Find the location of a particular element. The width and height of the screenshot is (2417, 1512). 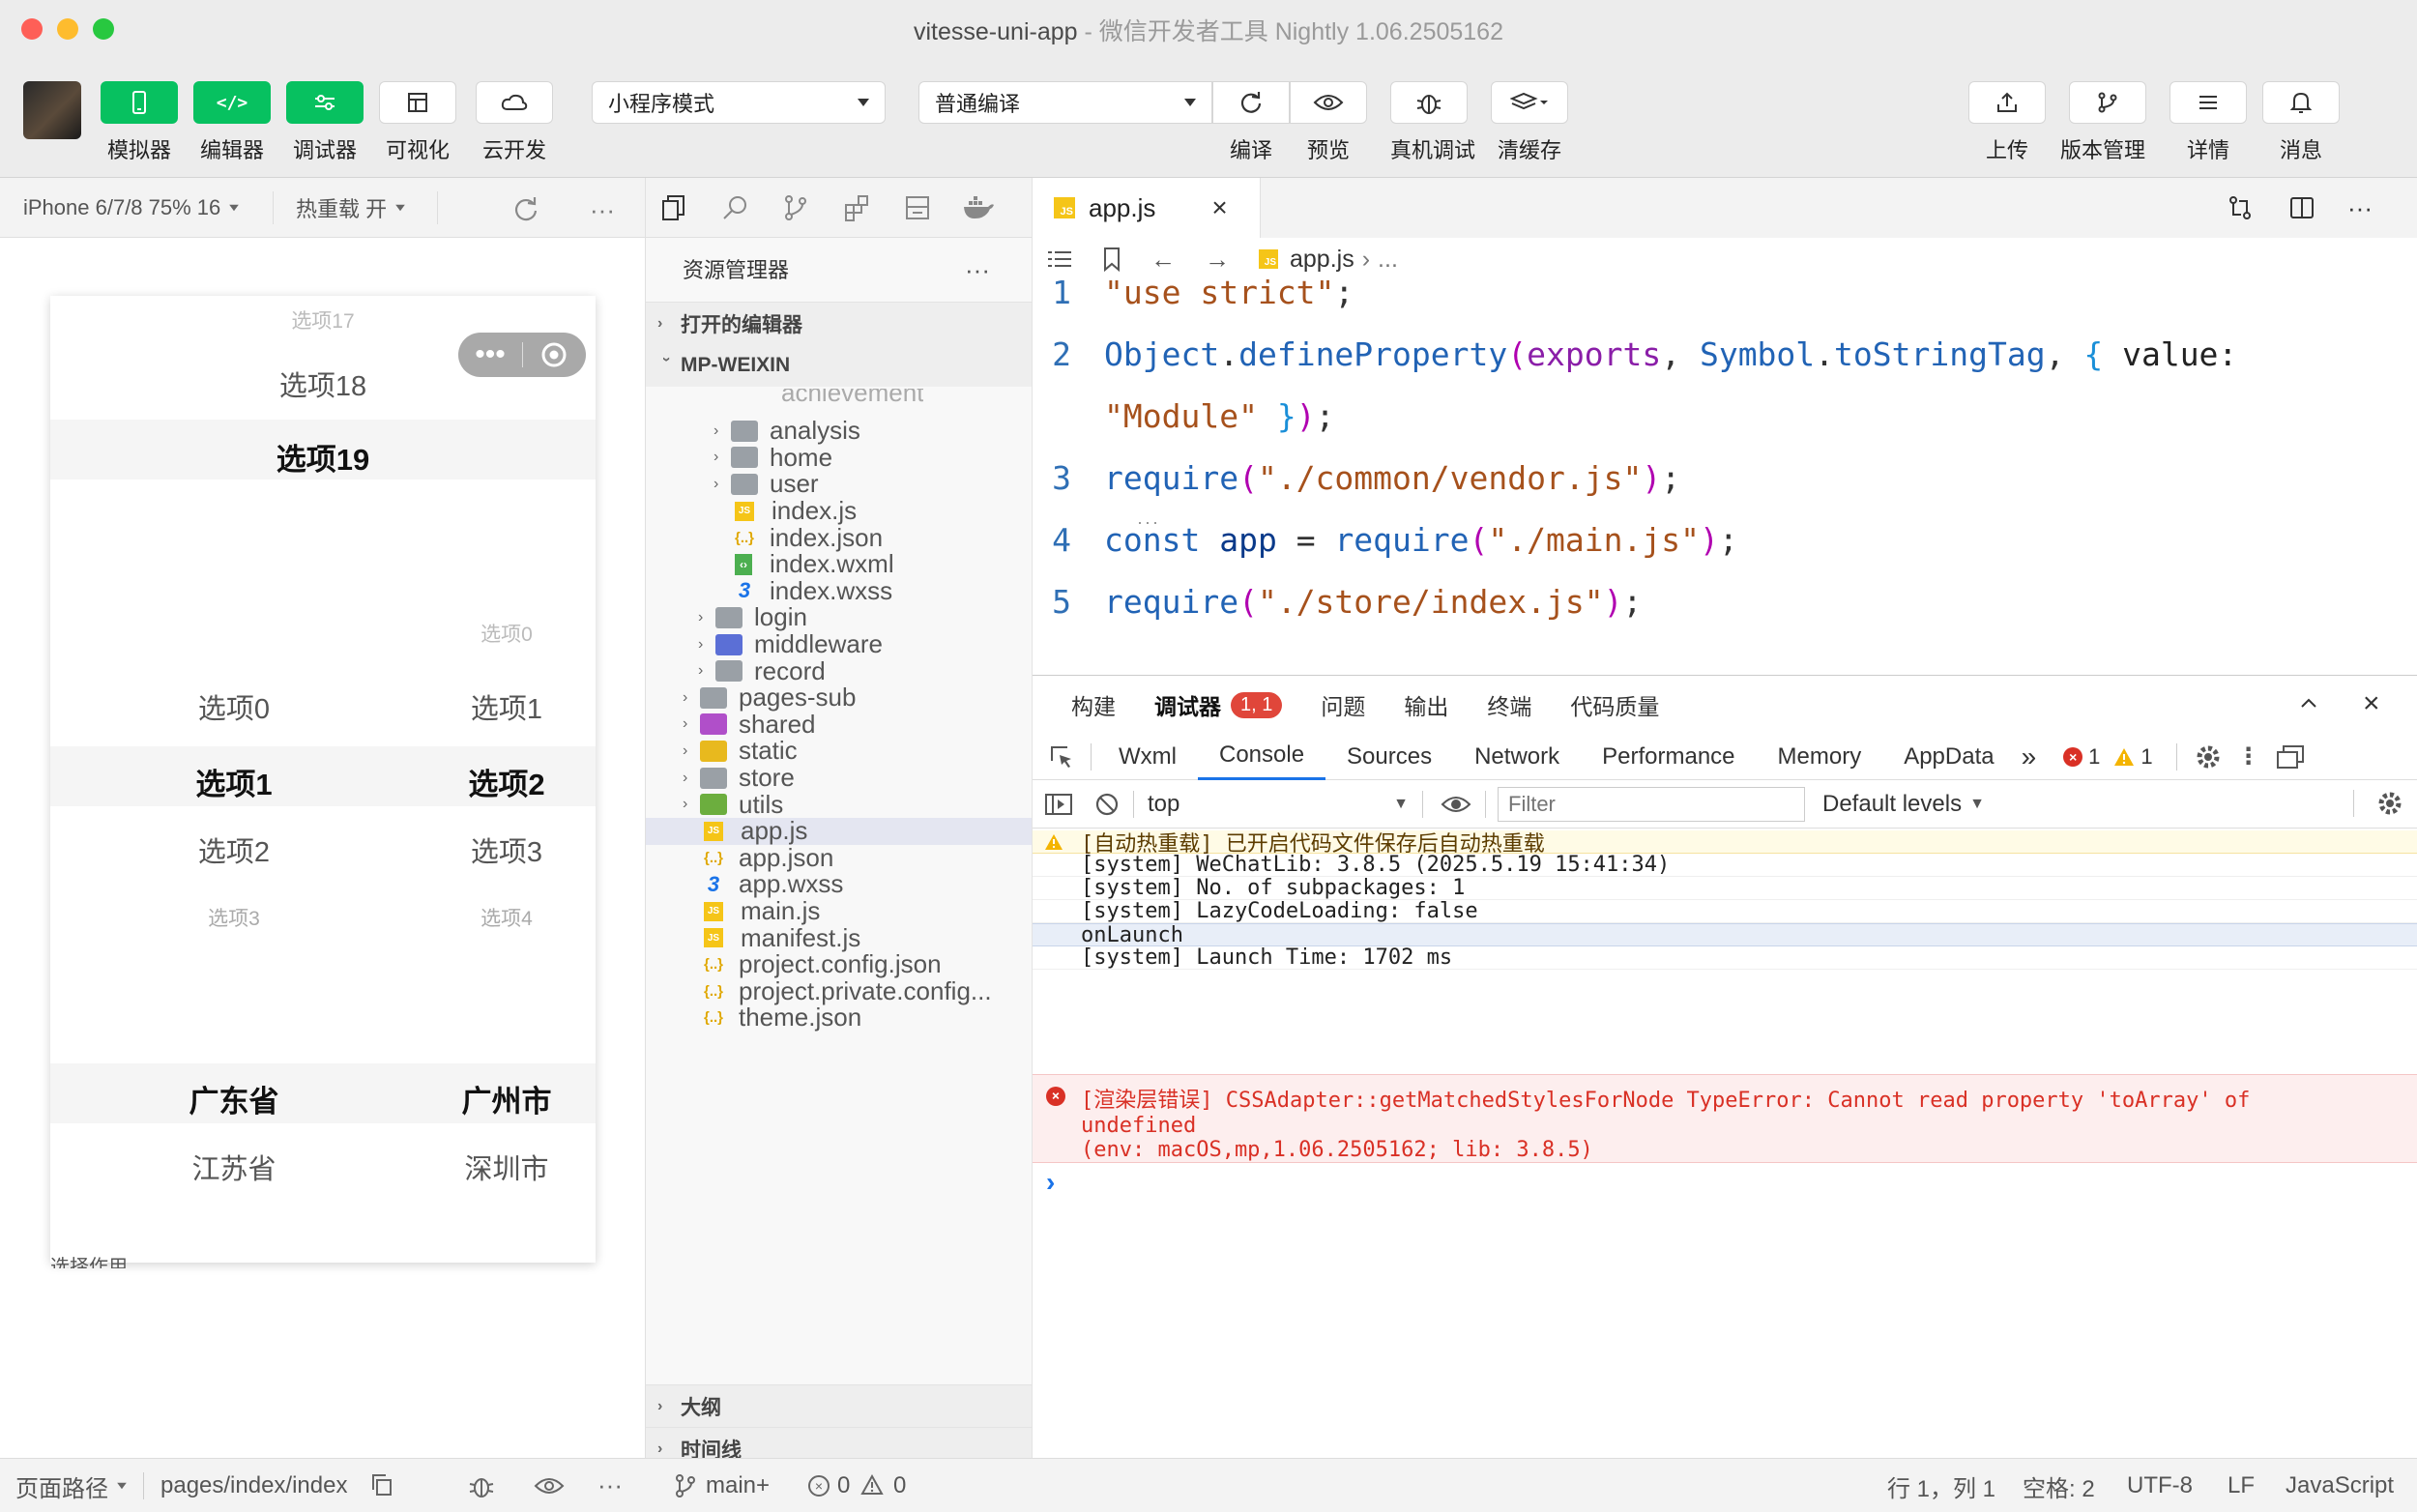

code-line: 5 require("./store/index.js"); is located at coordinates (1337, 601).